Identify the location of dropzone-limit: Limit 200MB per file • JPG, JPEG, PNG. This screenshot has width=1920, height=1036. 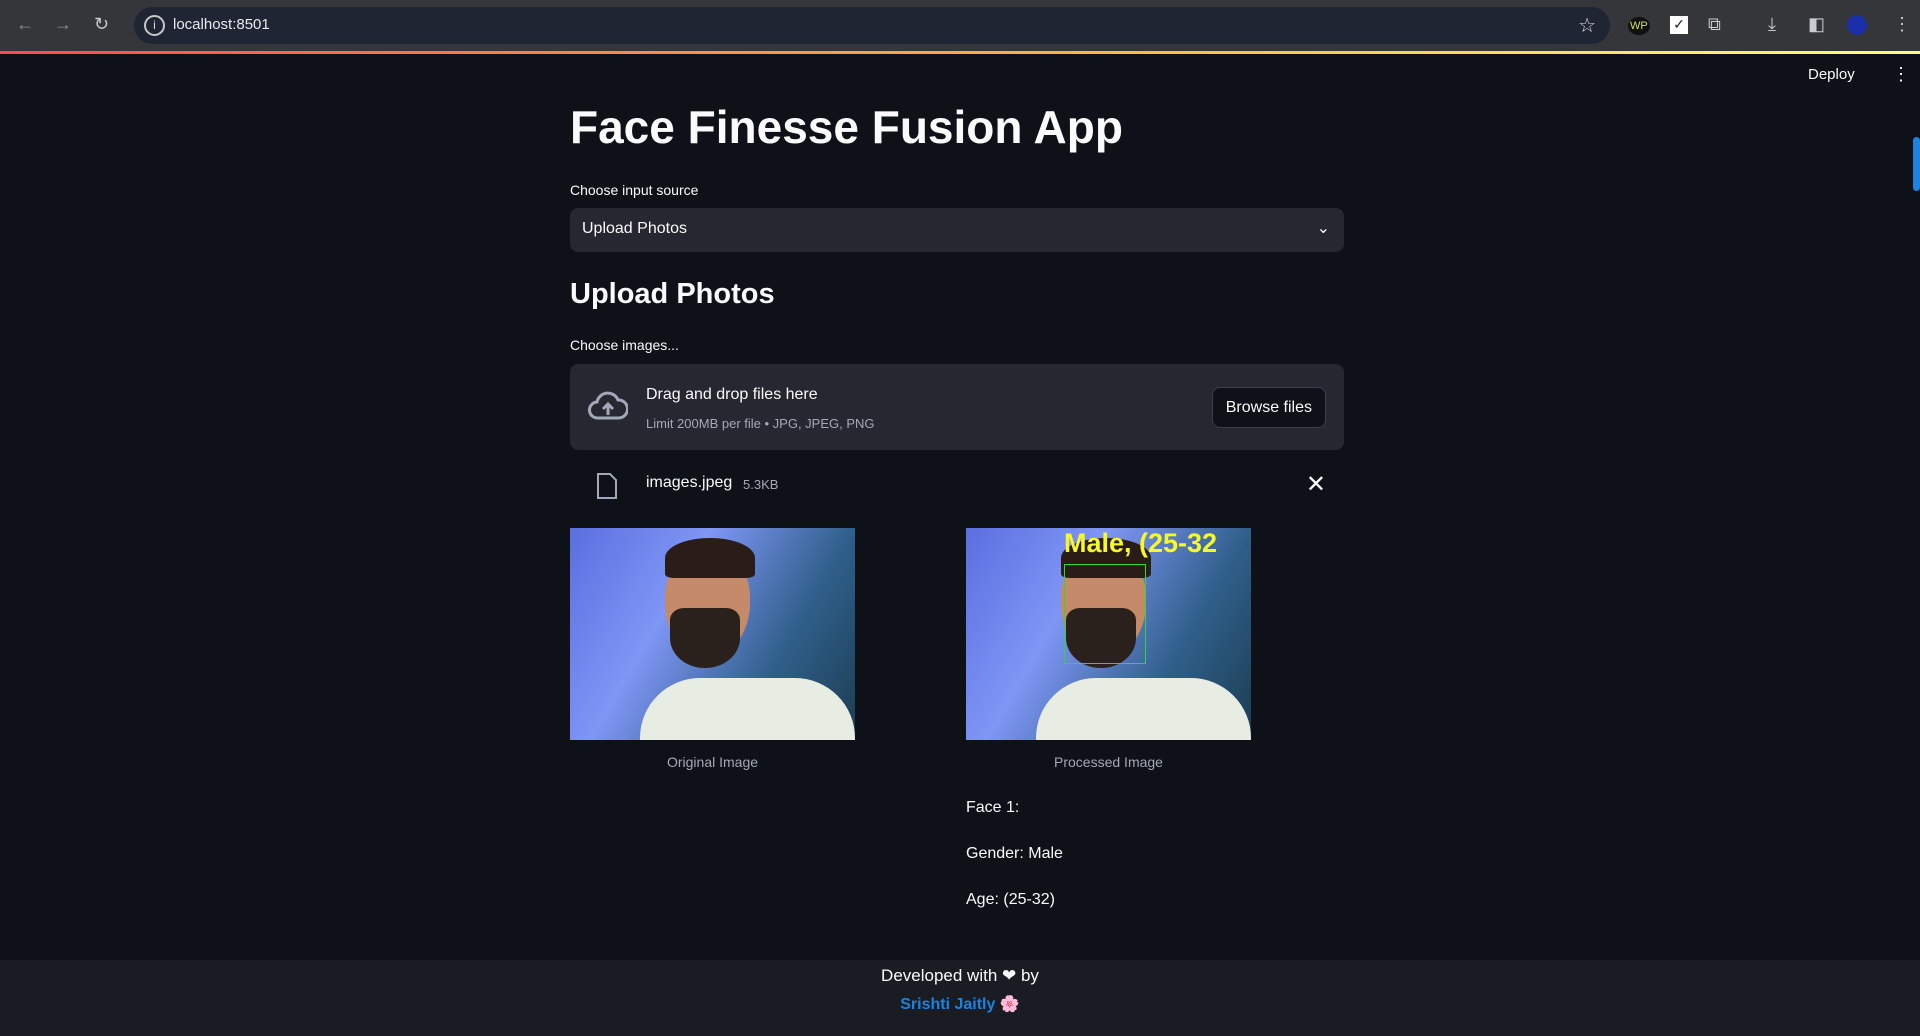
(760, 423).